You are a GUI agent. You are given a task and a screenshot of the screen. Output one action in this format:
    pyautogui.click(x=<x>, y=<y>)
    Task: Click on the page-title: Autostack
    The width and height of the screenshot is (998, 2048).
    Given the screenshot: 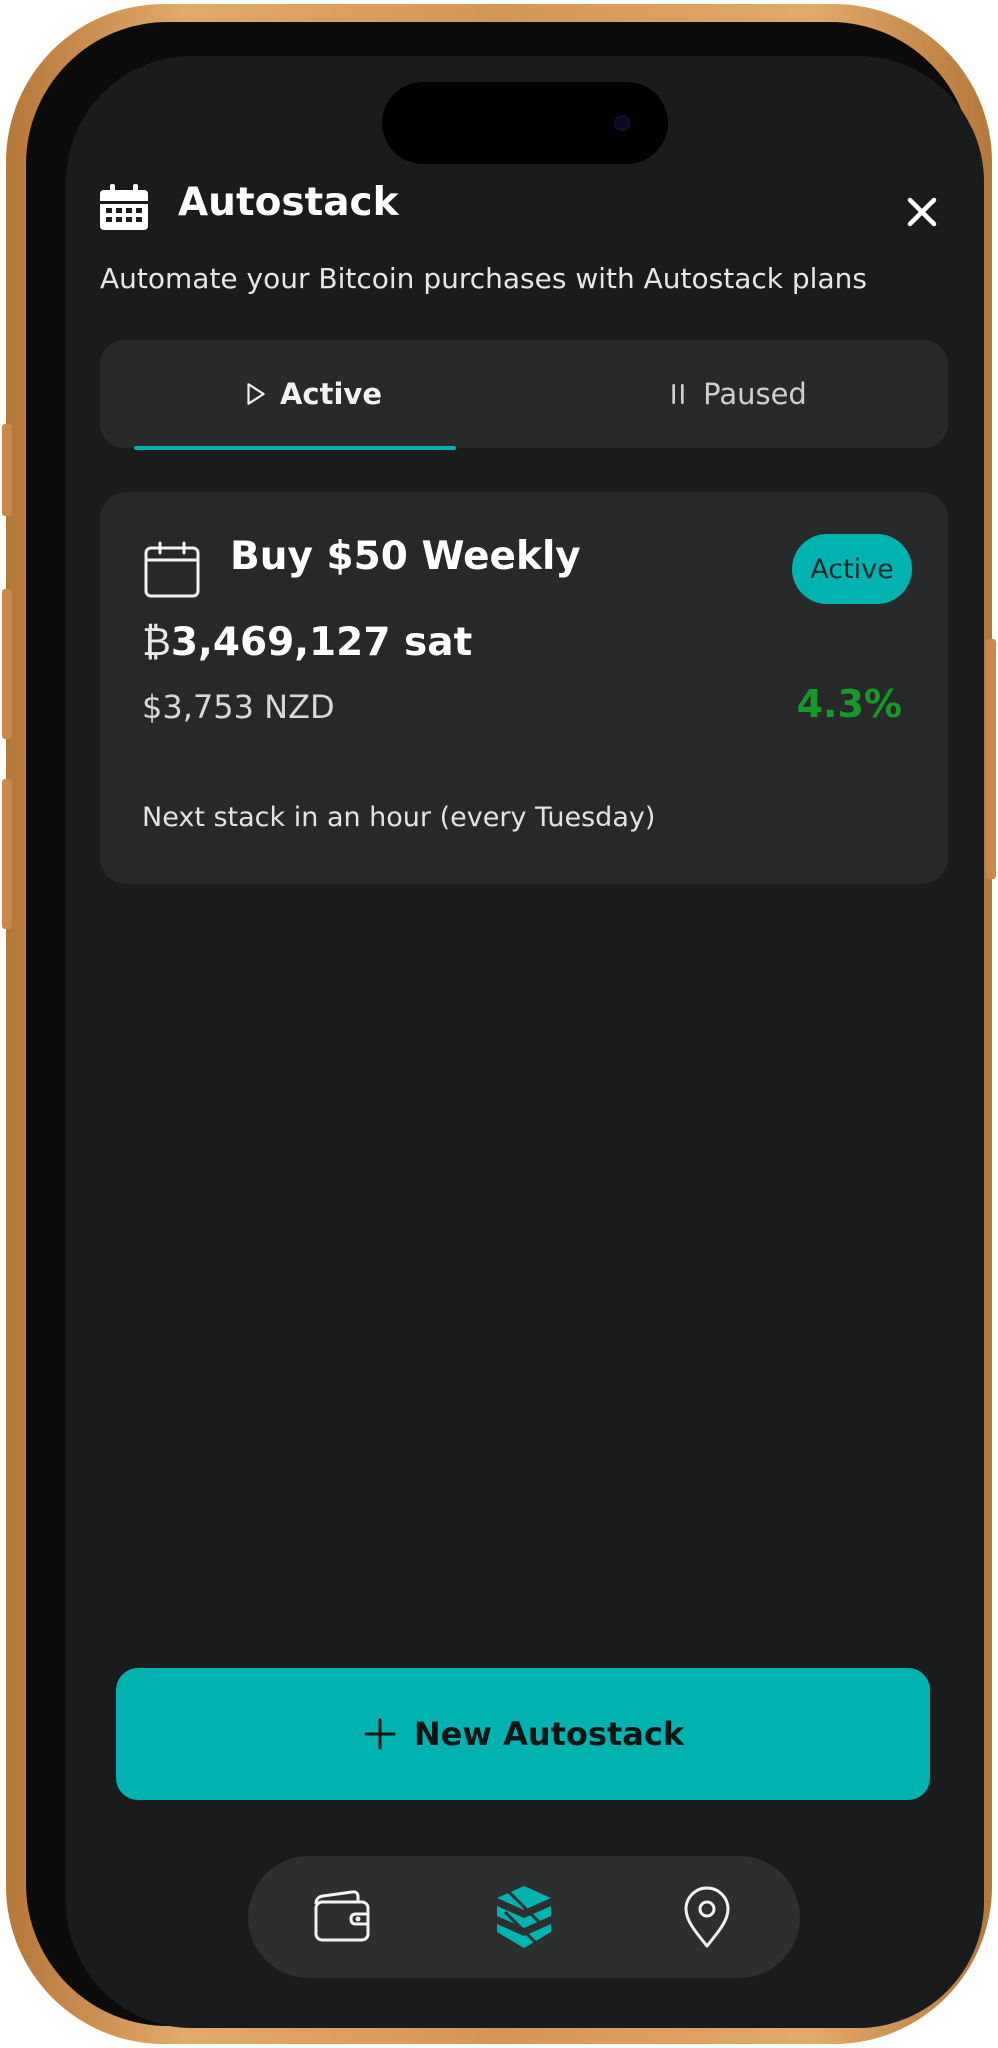 What is the action you would take?
    pyautogui.click(x=288, y=202)
    